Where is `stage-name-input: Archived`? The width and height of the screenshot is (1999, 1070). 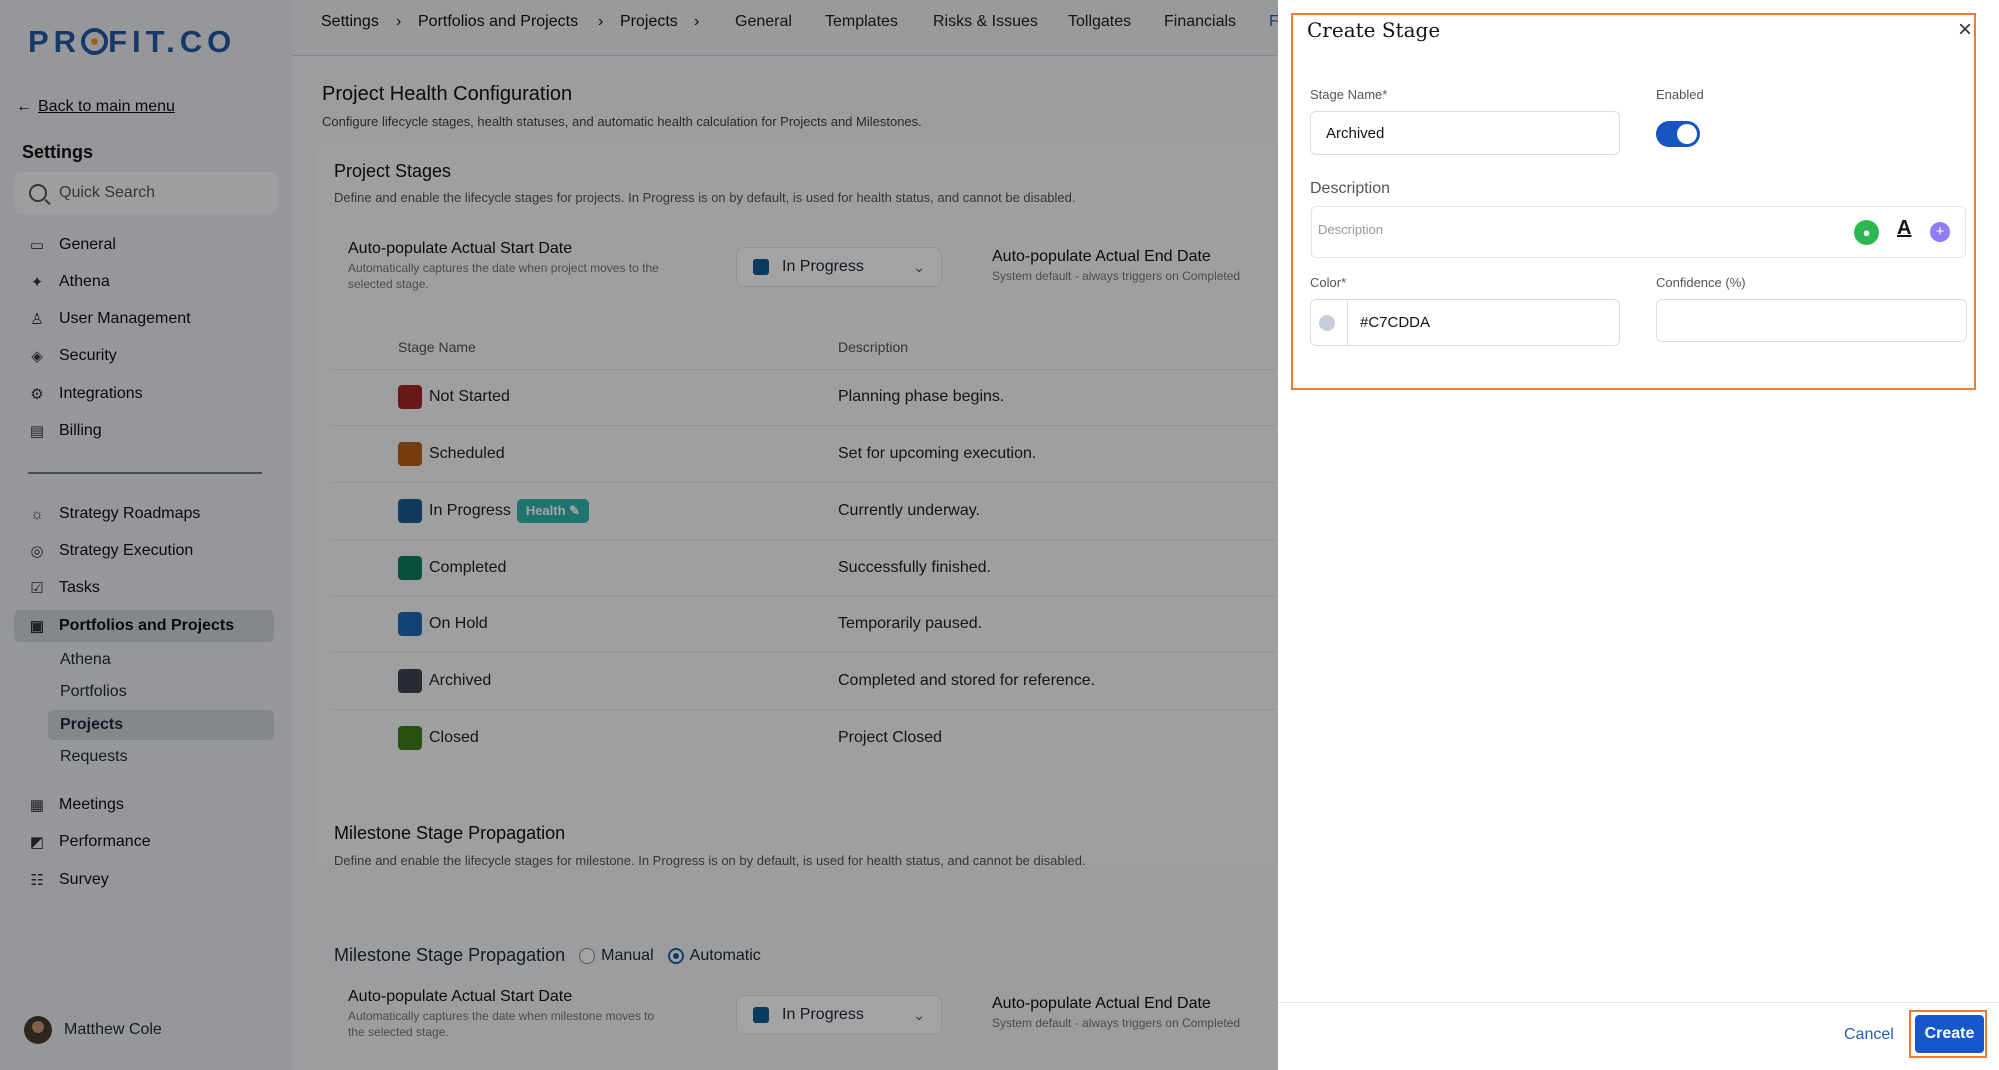 stage-name-input: Archived is located at coordinates (1465, 133).